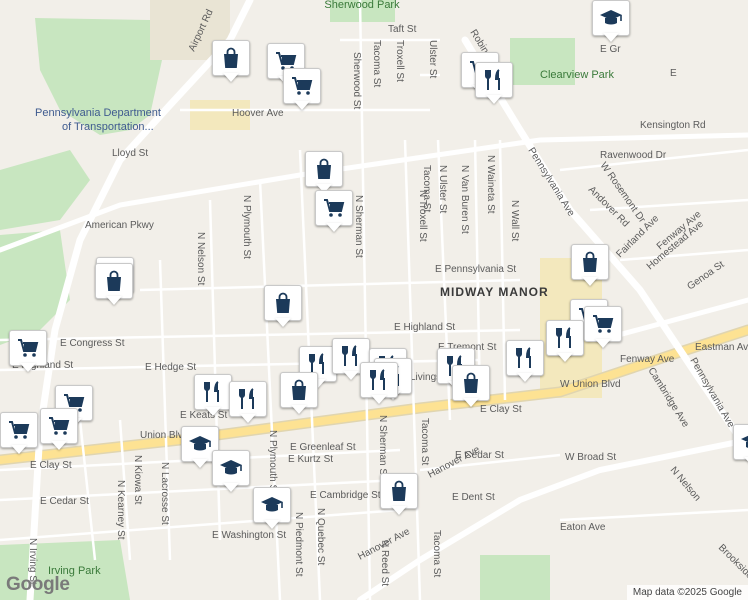  Describe the element at coordinates (442, 189) in the screenshot. I see `street-label: N Ulster St` at that location.